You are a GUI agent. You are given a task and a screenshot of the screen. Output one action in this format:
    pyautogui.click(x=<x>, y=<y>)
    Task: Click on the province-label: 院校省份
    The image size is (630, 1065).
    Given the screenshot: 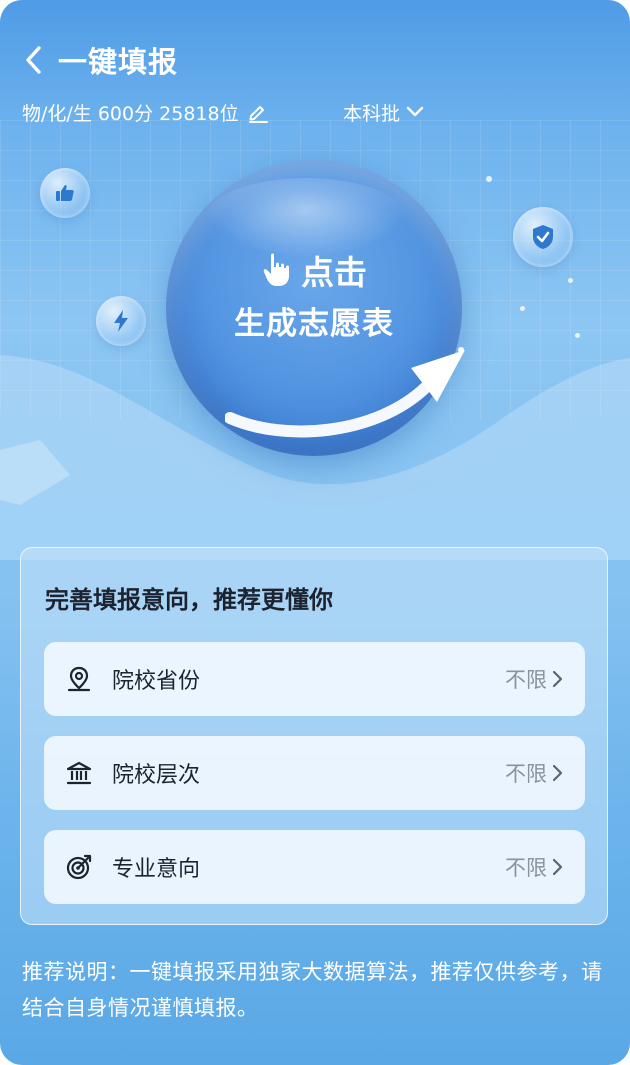 What is the action you would take?
    pyautogui.click(x=156, y=681)
    